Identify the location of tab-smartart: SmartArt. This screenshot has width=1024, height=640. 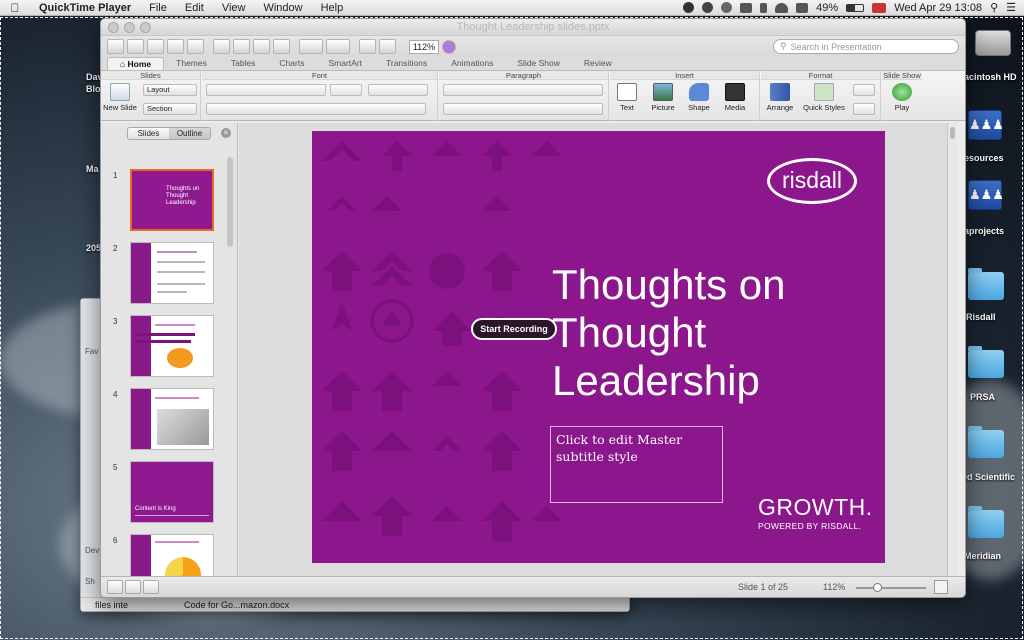
(345, 63).